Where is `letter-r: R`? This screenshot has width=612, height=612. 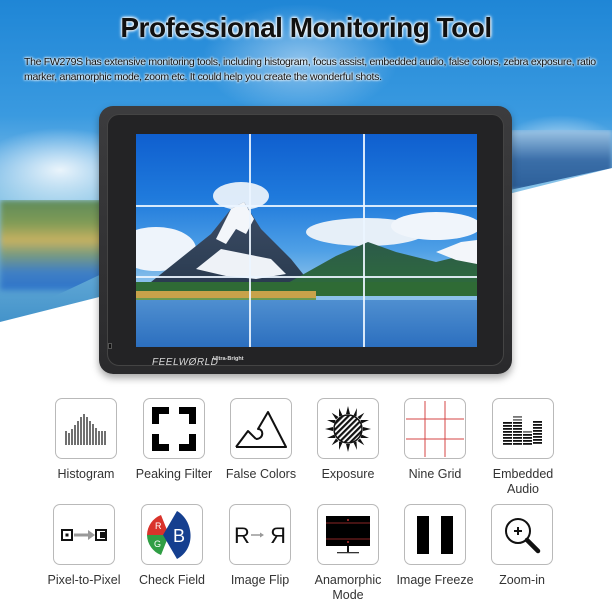
letter-r: R is located at coordinates (158, 526).